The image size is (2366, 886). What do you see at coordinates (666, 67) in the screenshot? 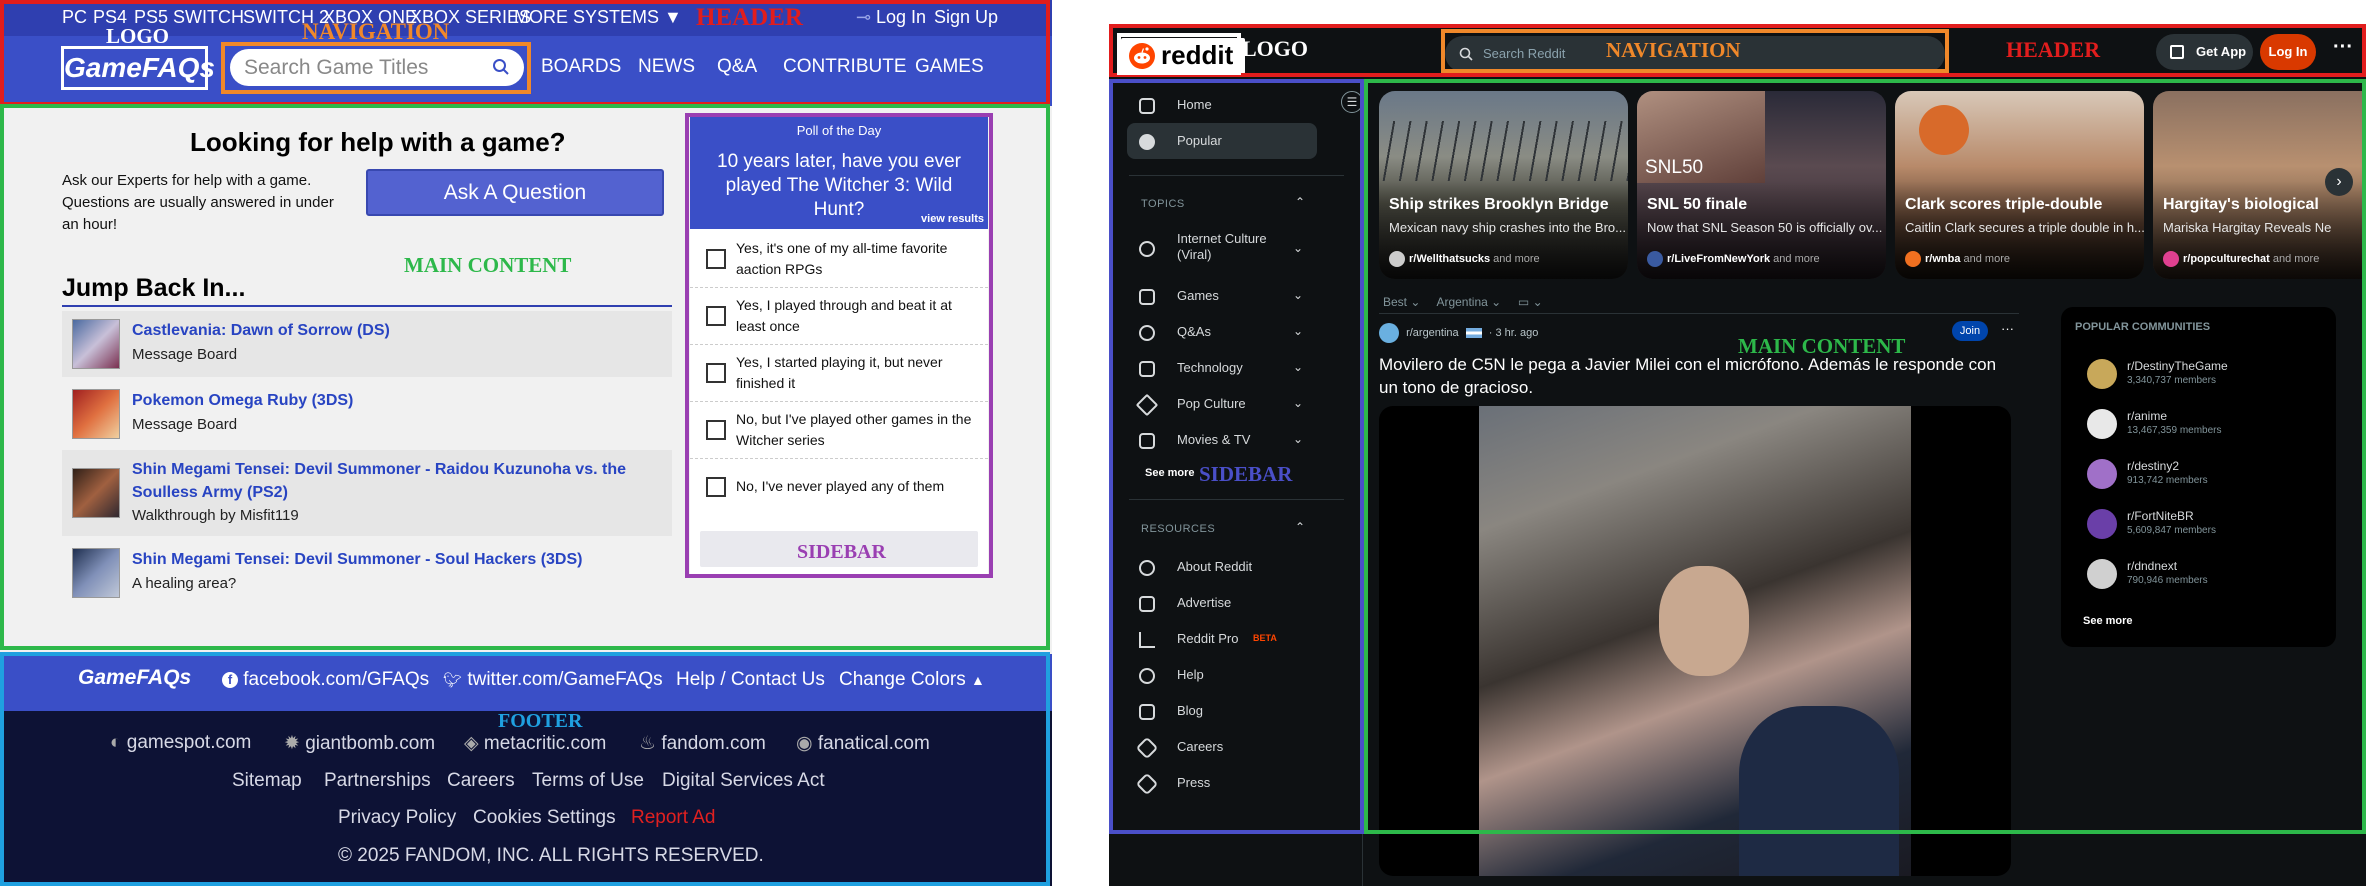
I see `nav-news: NEWS` at bounding box center [666, 67].